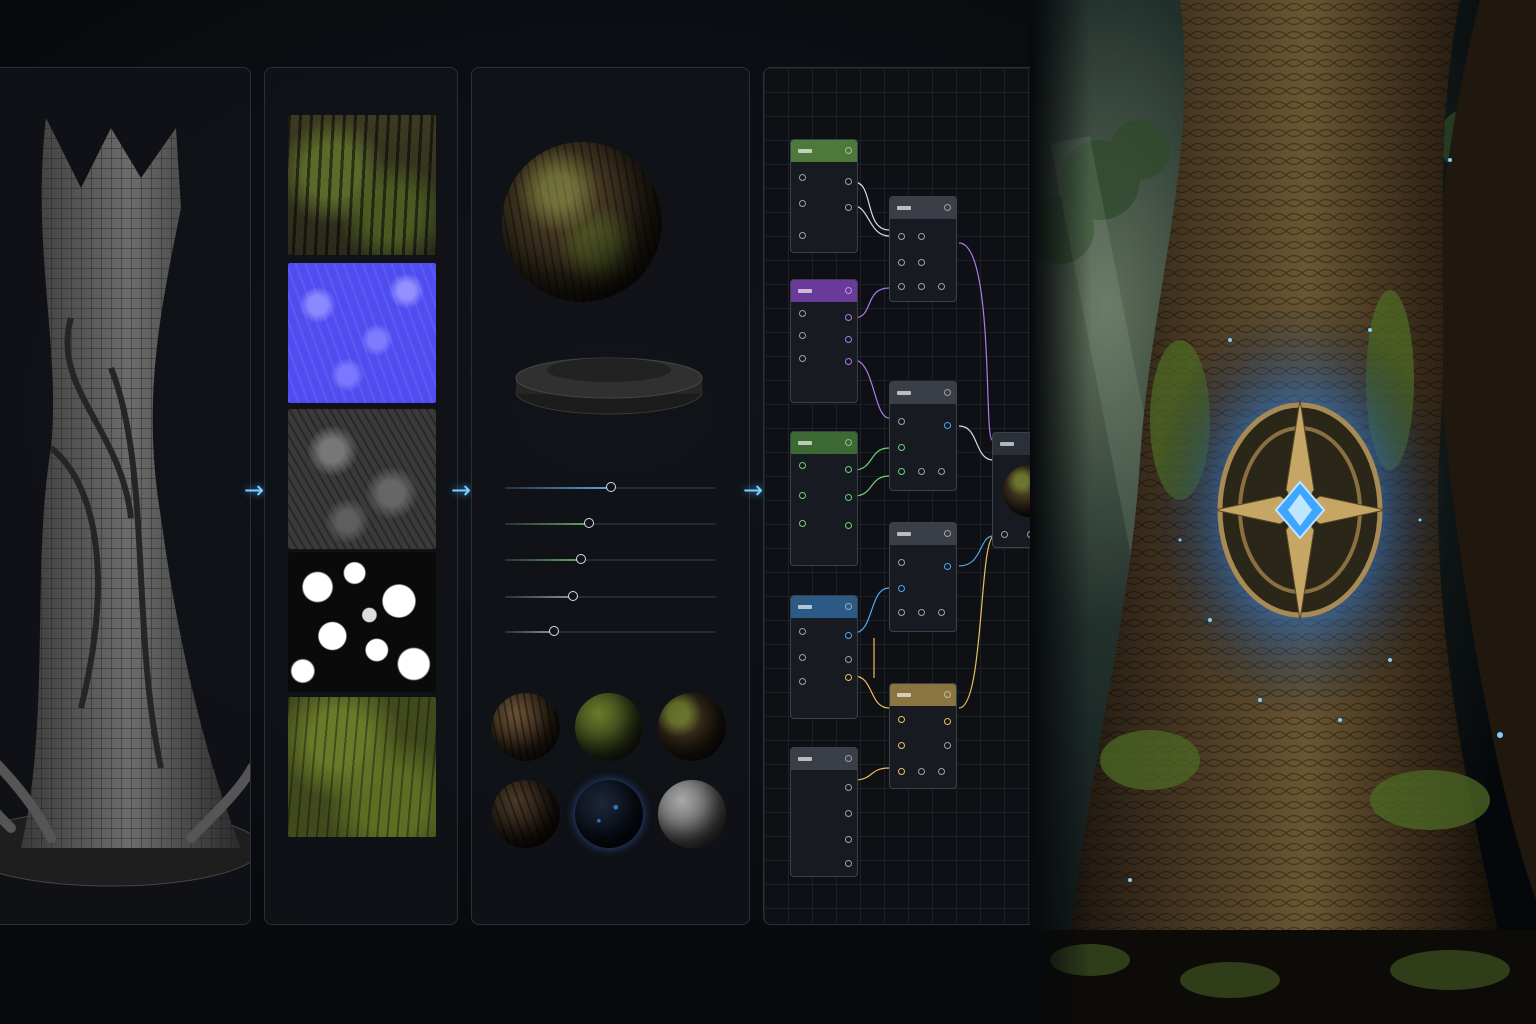 The image size is (1536, 1024). What do you see at coordinates (125, 502) in the screenshot?
I see `tree-mesh-icon` at bounding box center [125, 502].